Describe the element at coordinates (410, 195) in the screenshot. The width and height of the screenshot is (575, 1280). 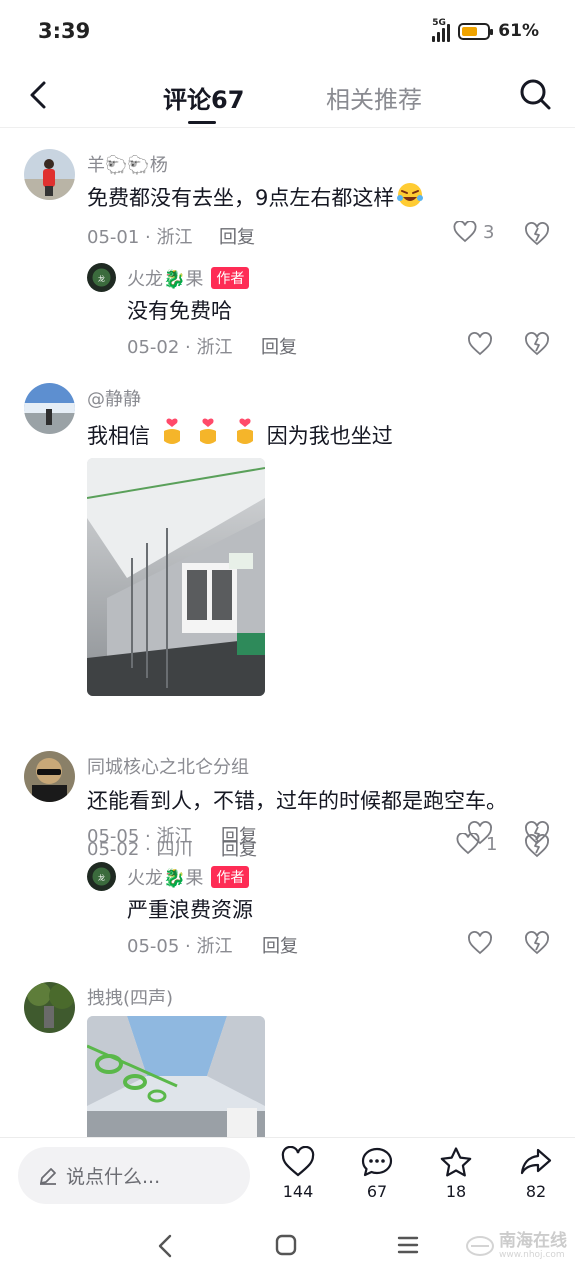
I see `crying-laughing-emoji-icon` at that location.